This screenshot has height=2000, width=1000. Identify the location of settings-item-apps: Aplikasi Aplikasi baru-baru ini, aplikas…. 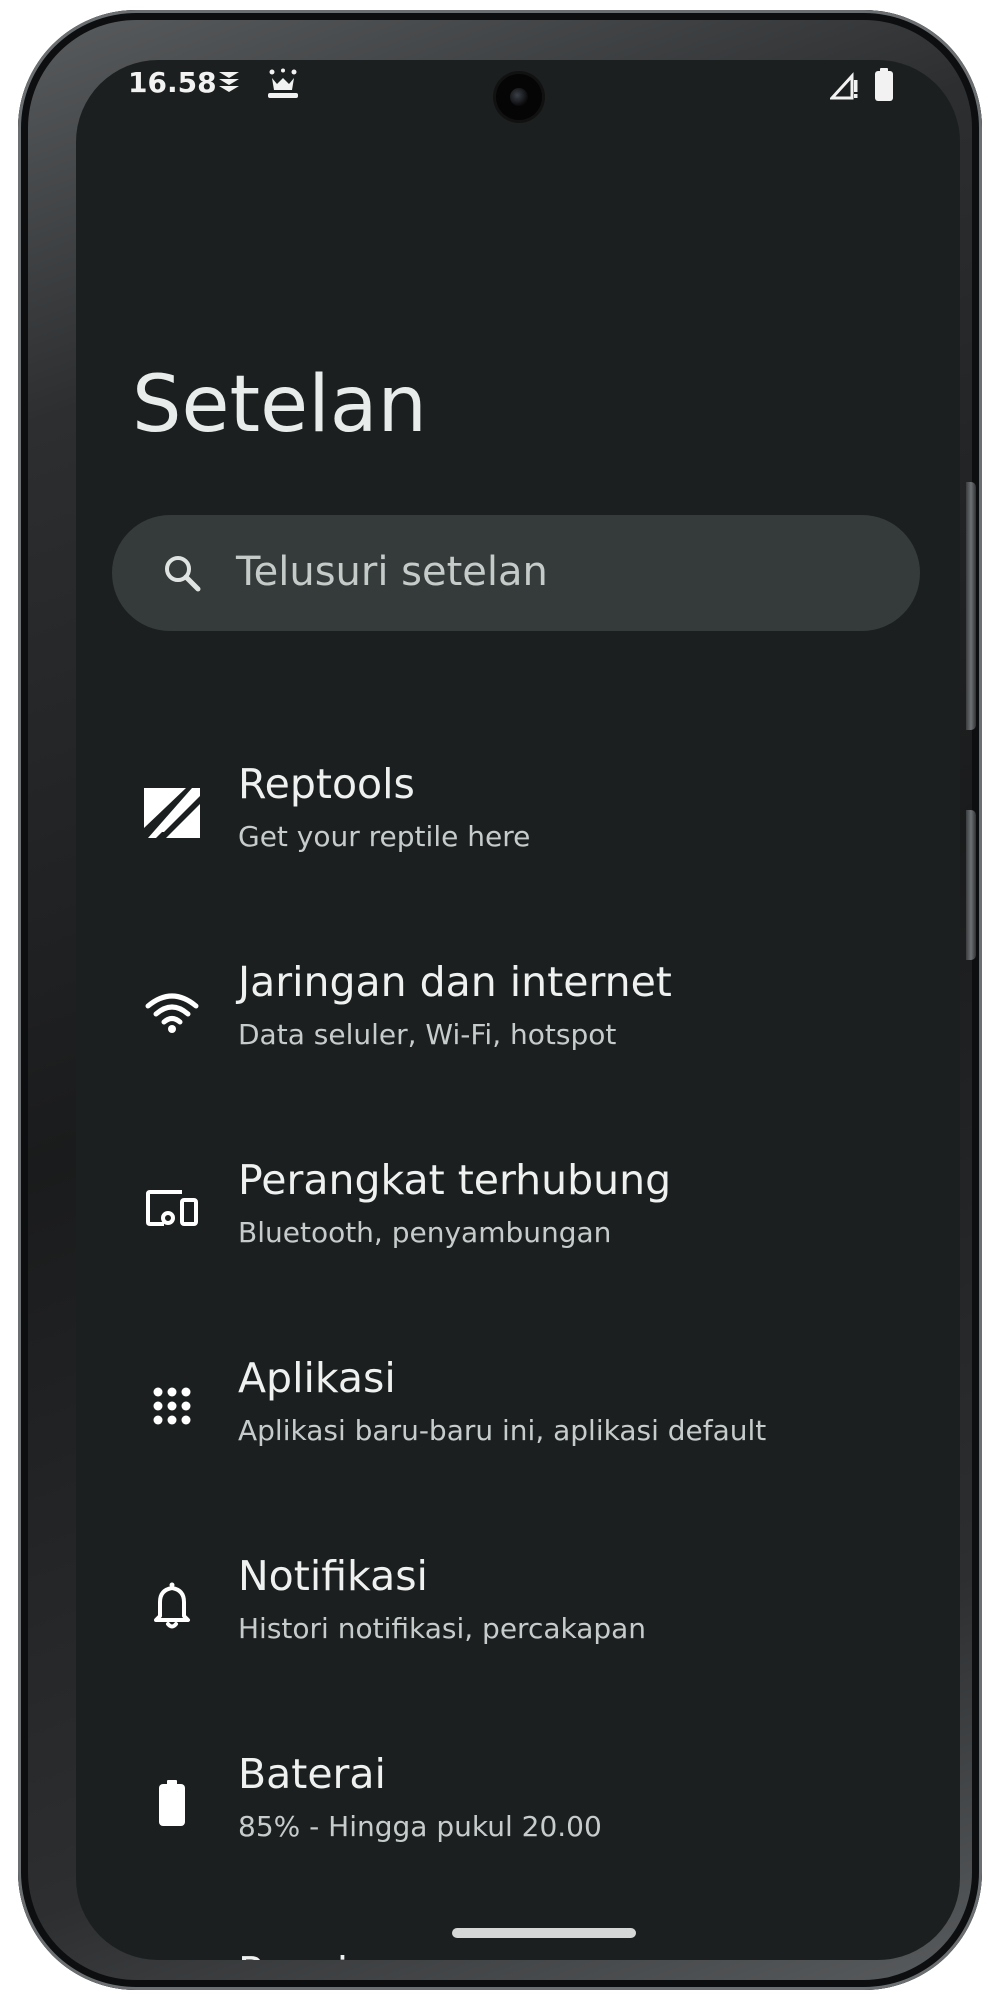
(518, 1429).